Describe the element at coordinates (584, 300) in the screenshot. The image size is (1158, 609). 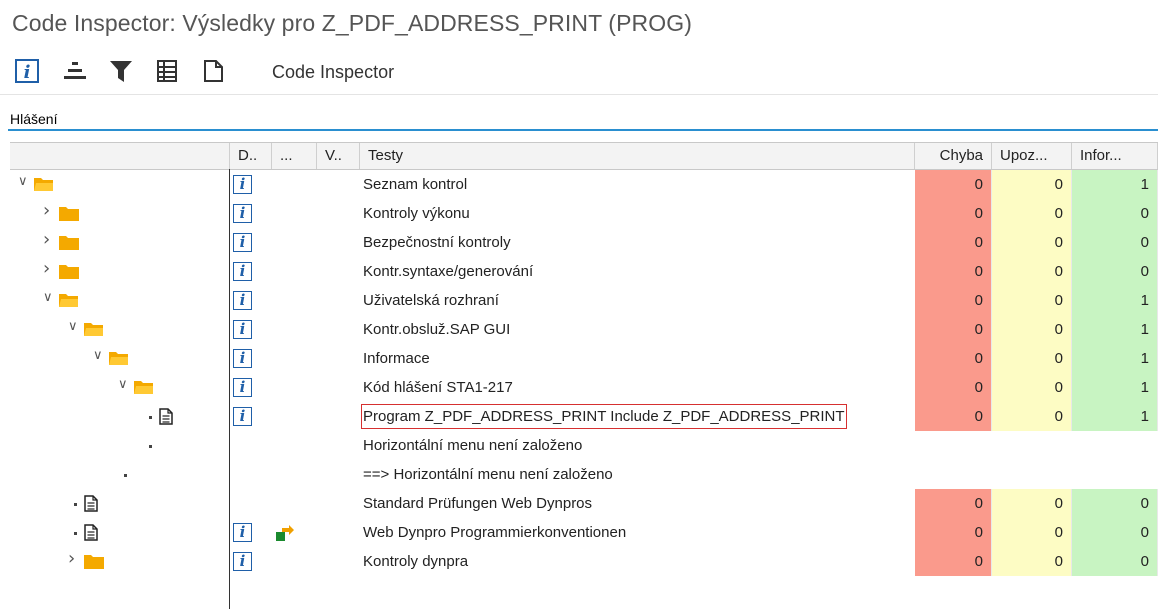
I see `table-row: ∨Uživatelská rozhraní001` at that location.